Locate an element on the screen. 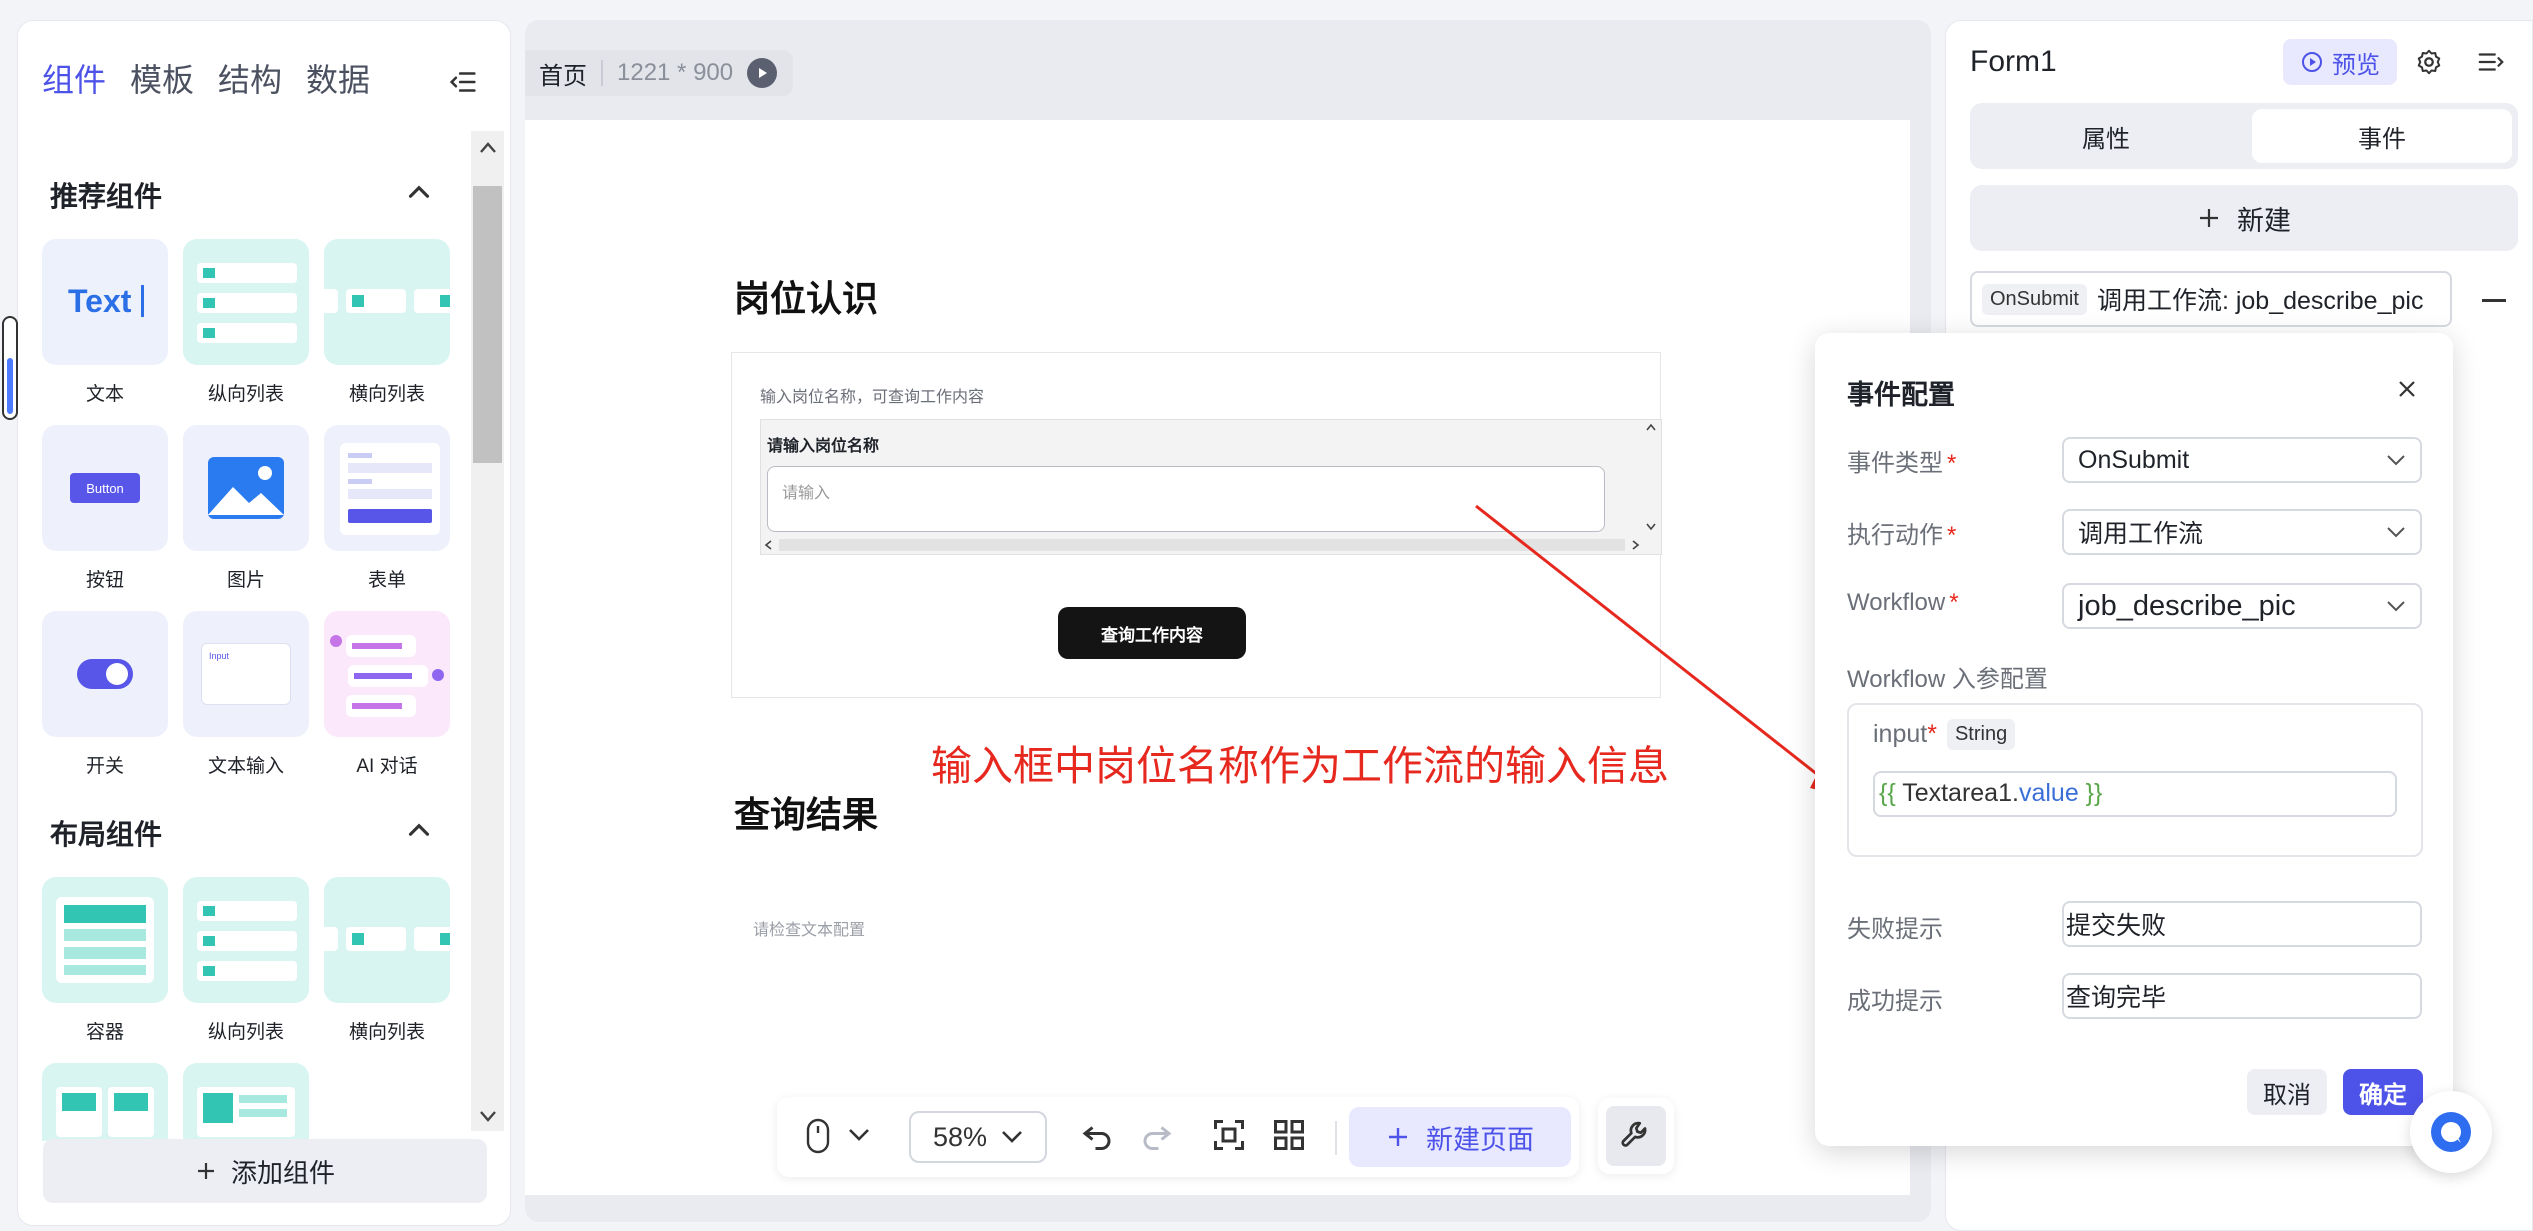 The image size is (2533, 1231). tab-components: 组件 is located at coordinates (74, 78).